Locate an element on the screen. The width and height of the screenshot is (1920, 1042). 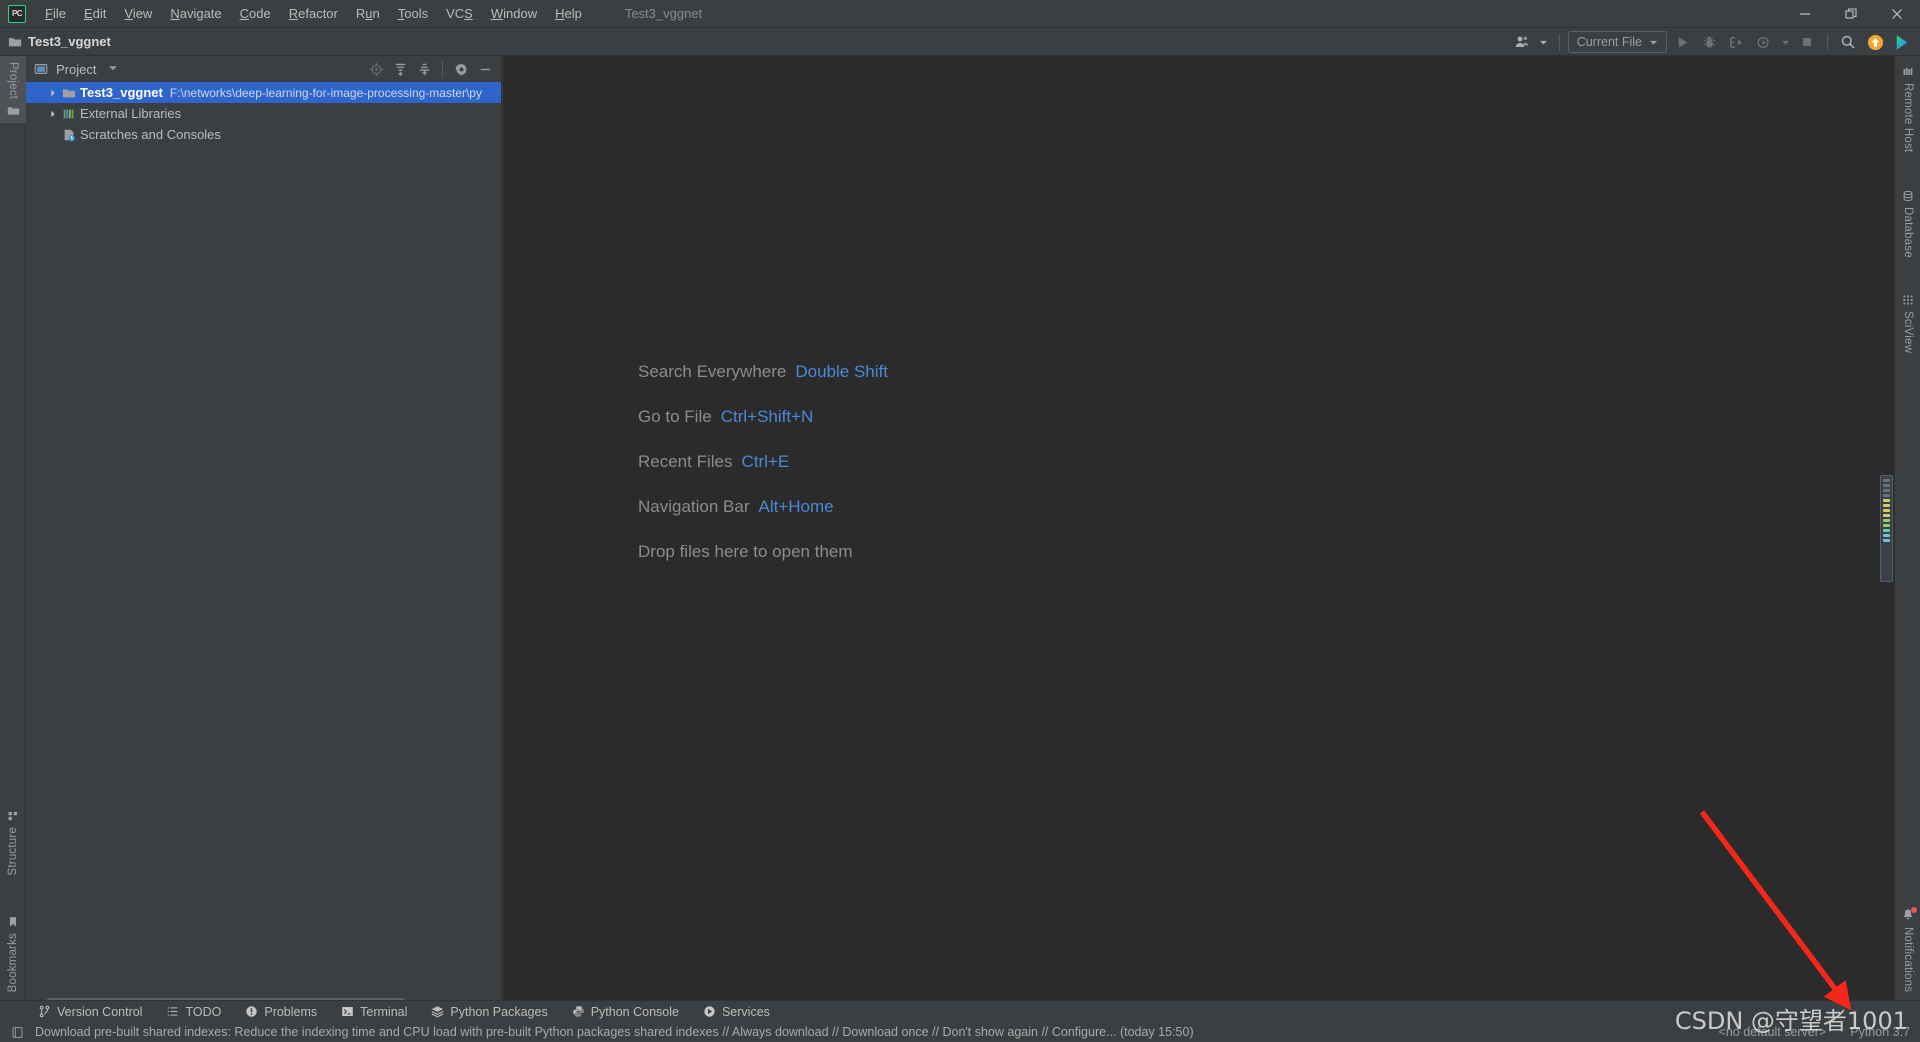
window-controls is located at coordinates (1851, 14).